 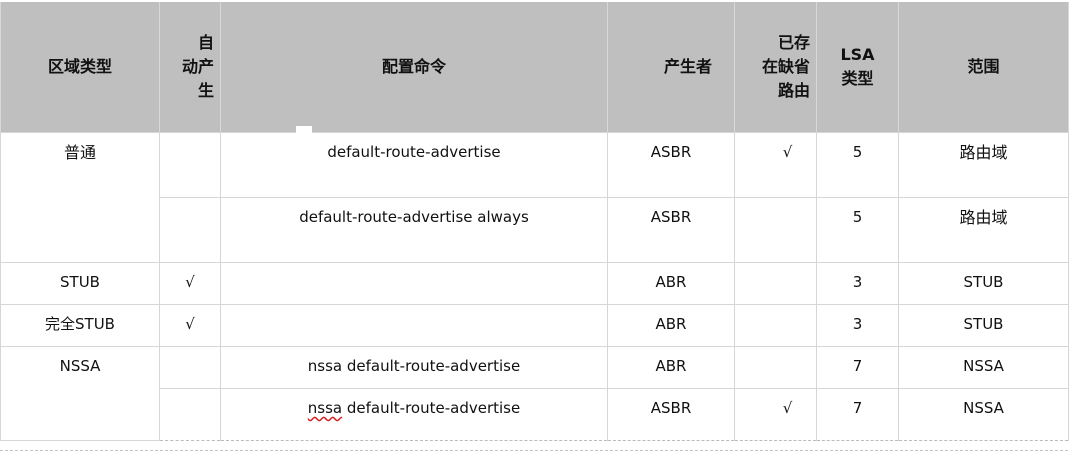 What do you see at coordinates (857, 67) in the screenshot?
I see `header-lsa-type: LSA 类型` at bounding box center [857, 67].